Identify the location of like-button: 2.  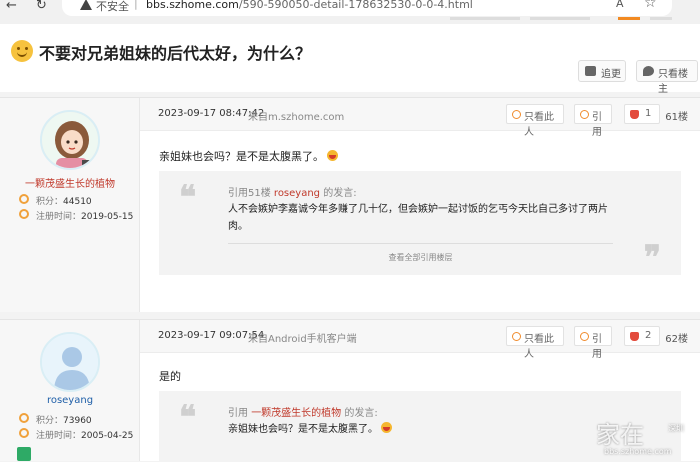
(642, 336).